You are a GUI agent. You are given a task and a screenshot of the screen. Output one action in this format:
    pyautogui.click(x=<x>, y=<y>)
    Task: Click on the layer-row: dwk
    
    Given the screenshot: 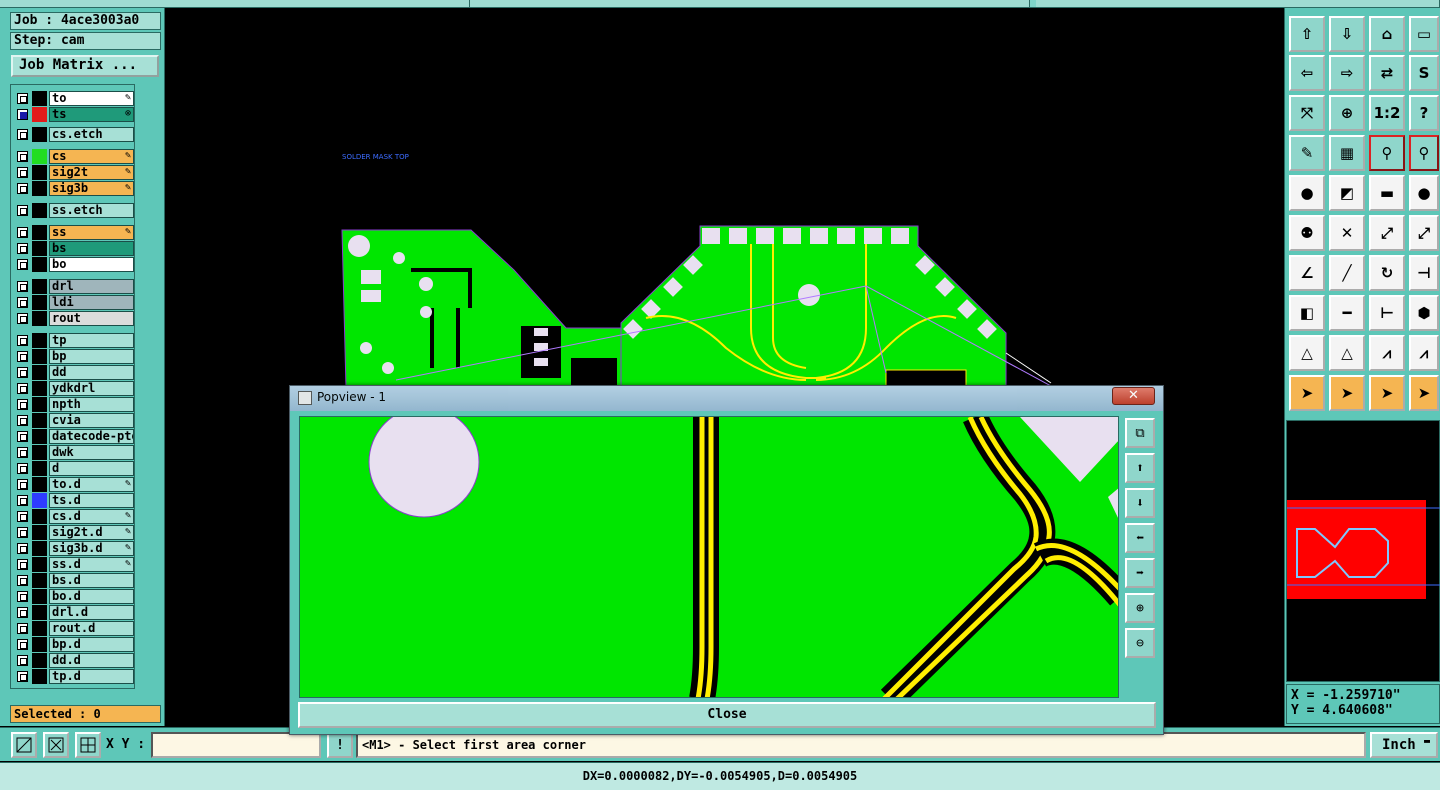 What is the action you would take?
    pyautogui.click(x=74, y=452)
    